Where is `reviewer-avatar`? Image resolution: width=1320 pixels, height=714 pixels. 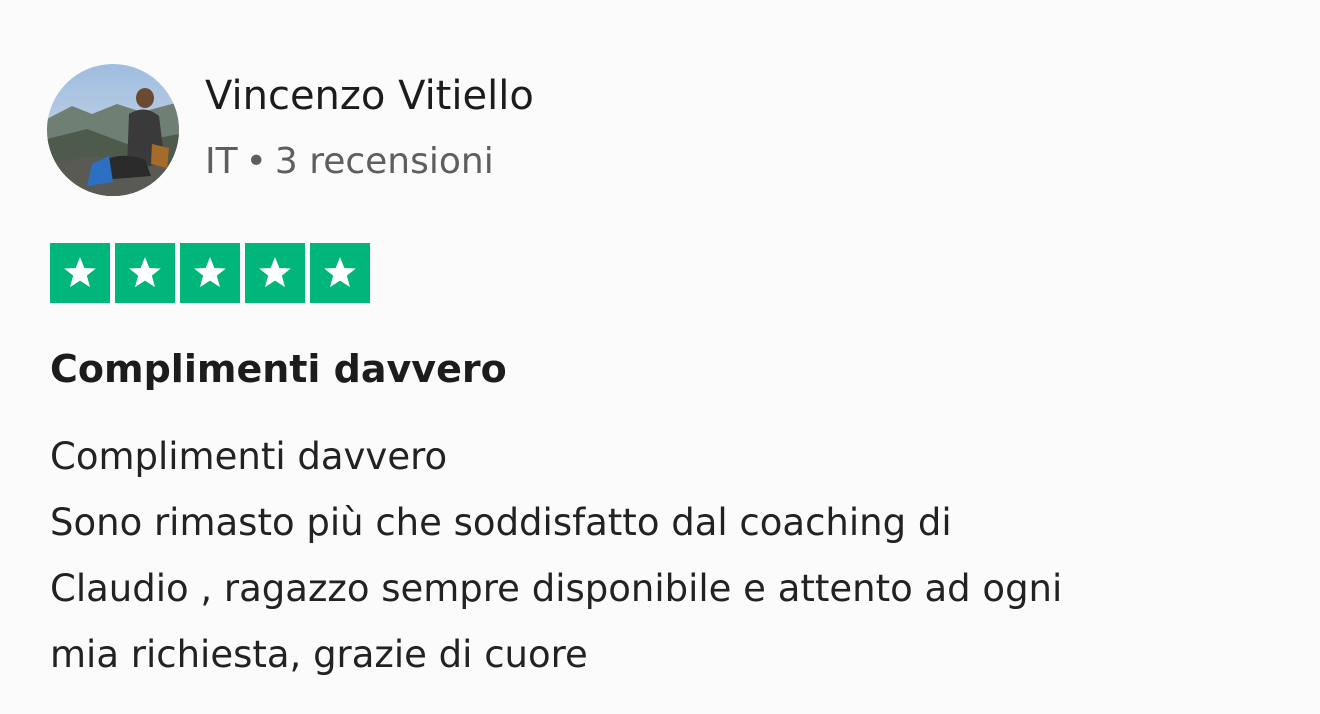 reviewer-avatar is located at coordinates (113, 130).